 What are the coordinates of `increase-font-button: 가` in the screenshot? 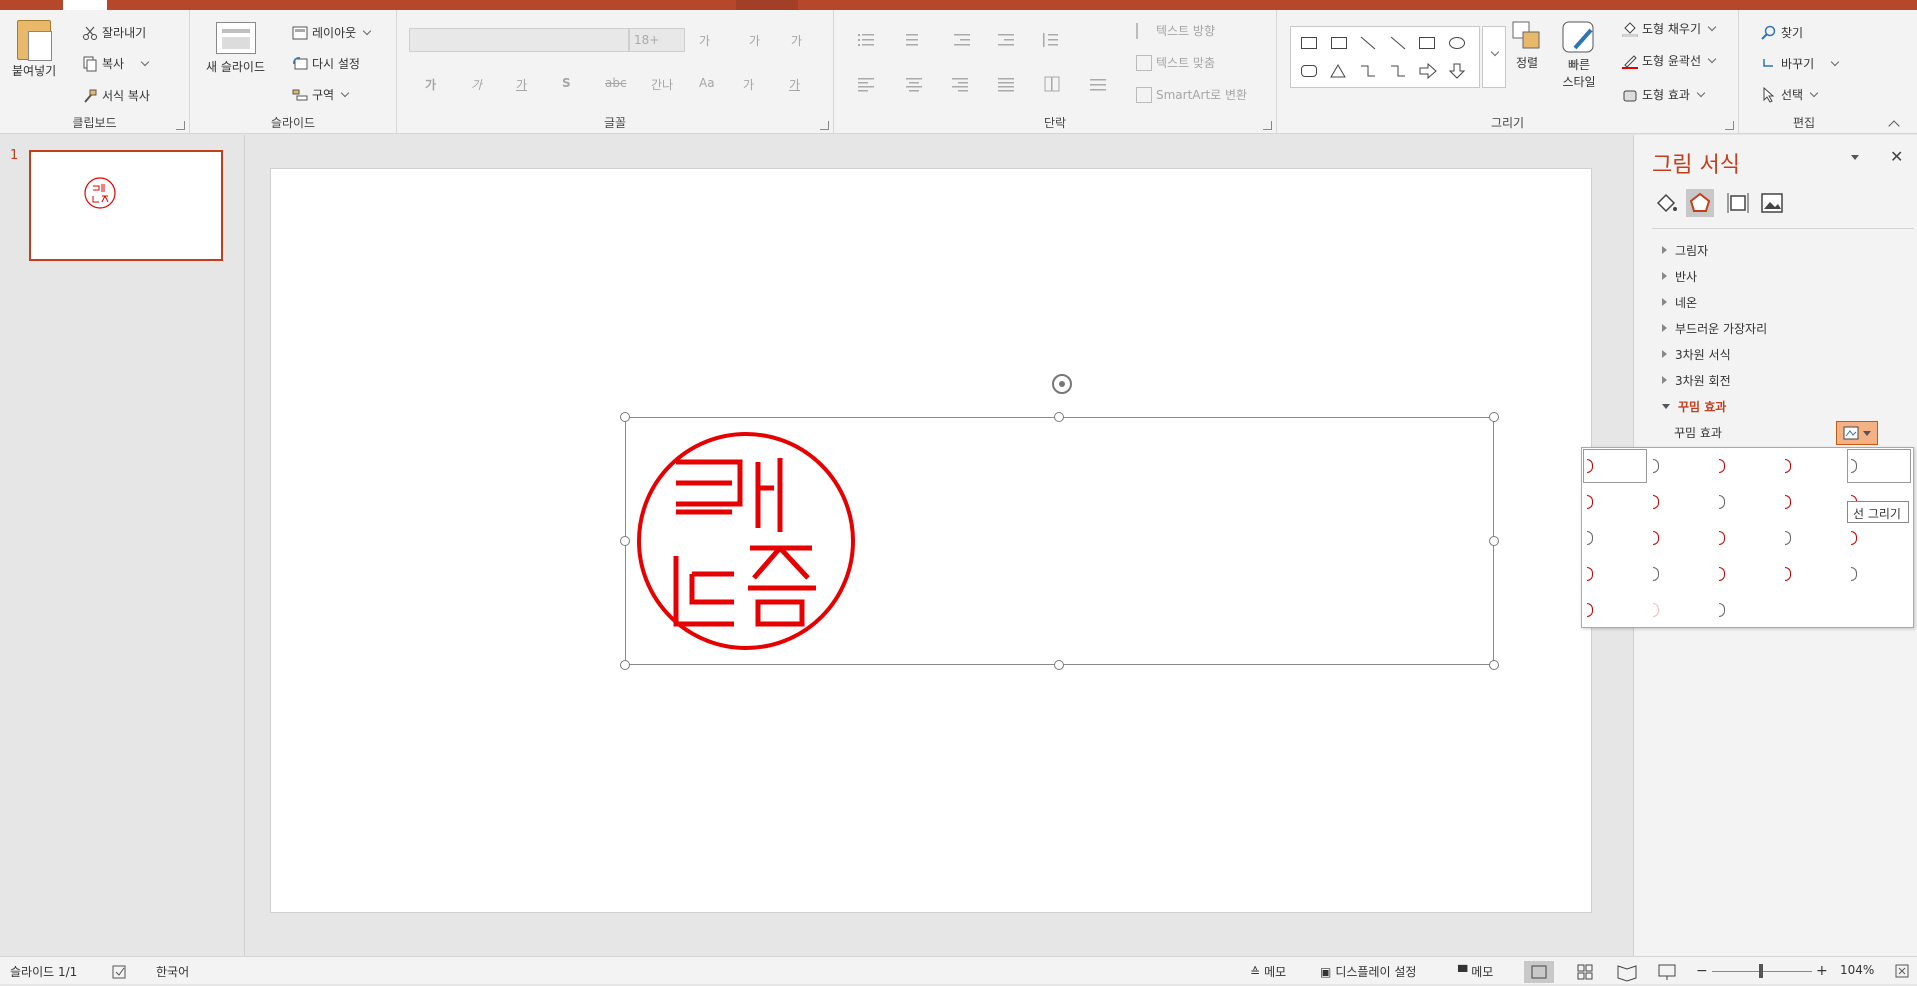 It's located at (704, 40).